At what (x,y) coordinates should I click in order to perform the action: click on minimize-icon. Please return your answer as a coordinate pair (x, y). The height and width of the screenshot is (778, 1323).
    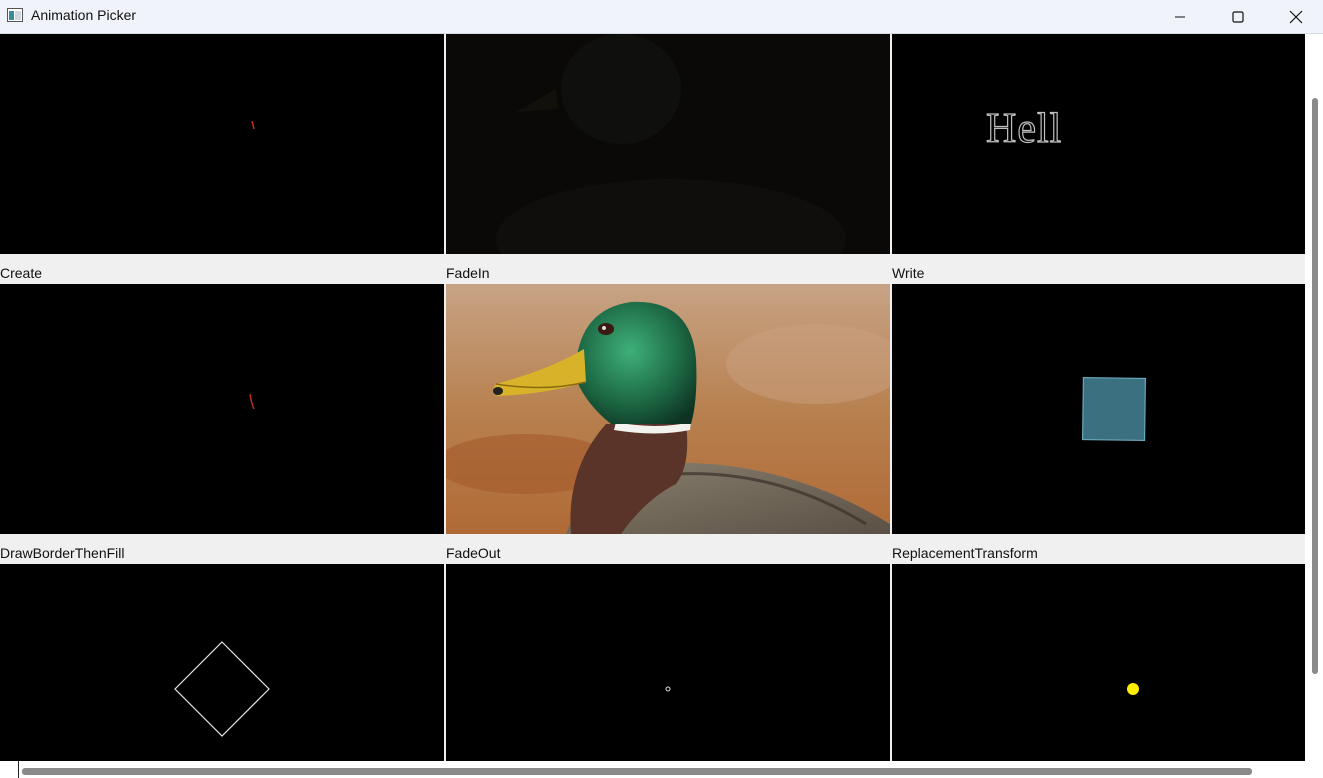
    Looking at the image, I should click on (1180, 16).